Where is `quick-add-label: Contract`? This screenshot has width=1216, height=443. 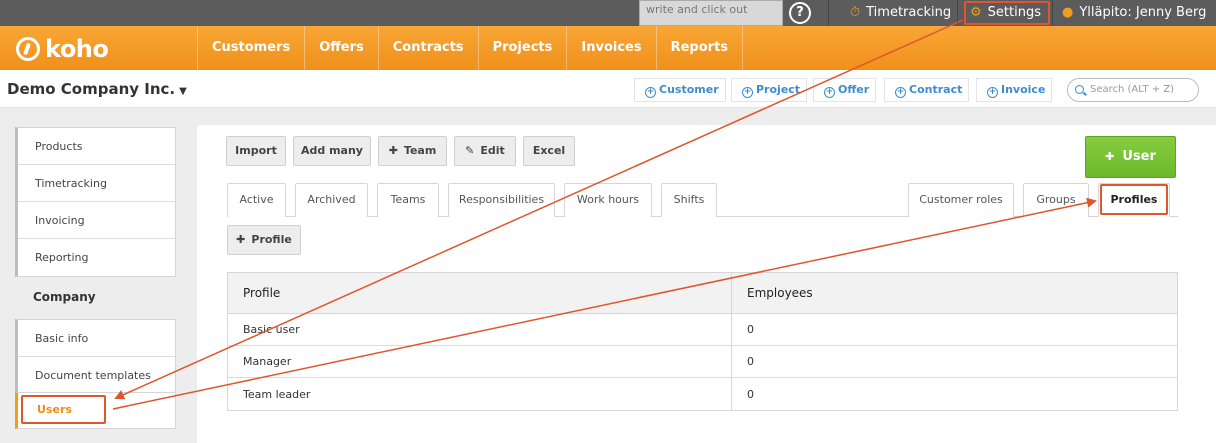
quick-add-label: Contract is located at coordinates (936, 89).